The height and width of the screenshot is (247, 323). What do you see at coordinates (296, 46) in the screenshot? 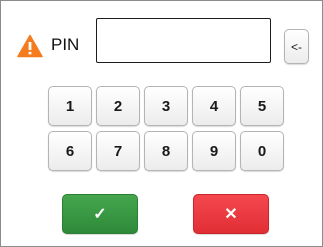
I see `backspace-button: <-` at bounding box center [296, 46].